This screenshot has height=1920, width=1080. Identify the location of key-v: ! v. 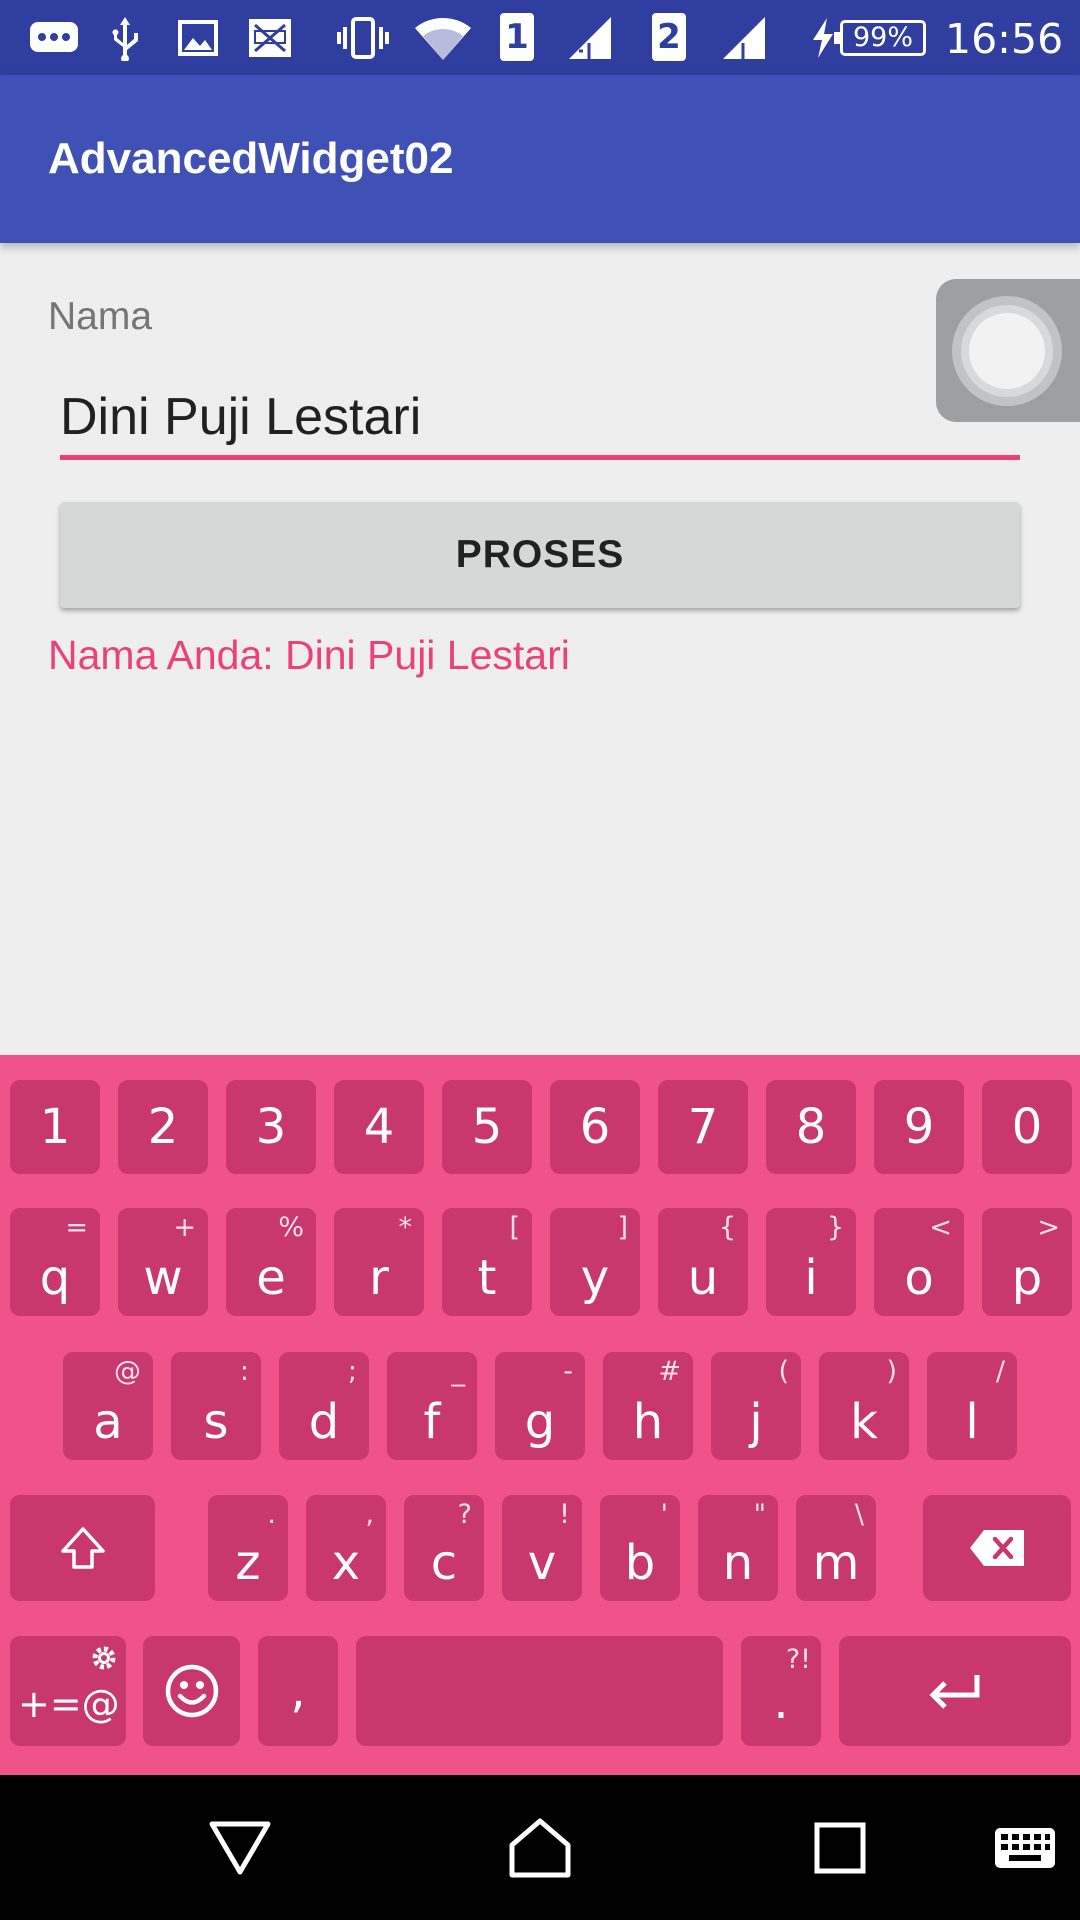
(542, 1548).